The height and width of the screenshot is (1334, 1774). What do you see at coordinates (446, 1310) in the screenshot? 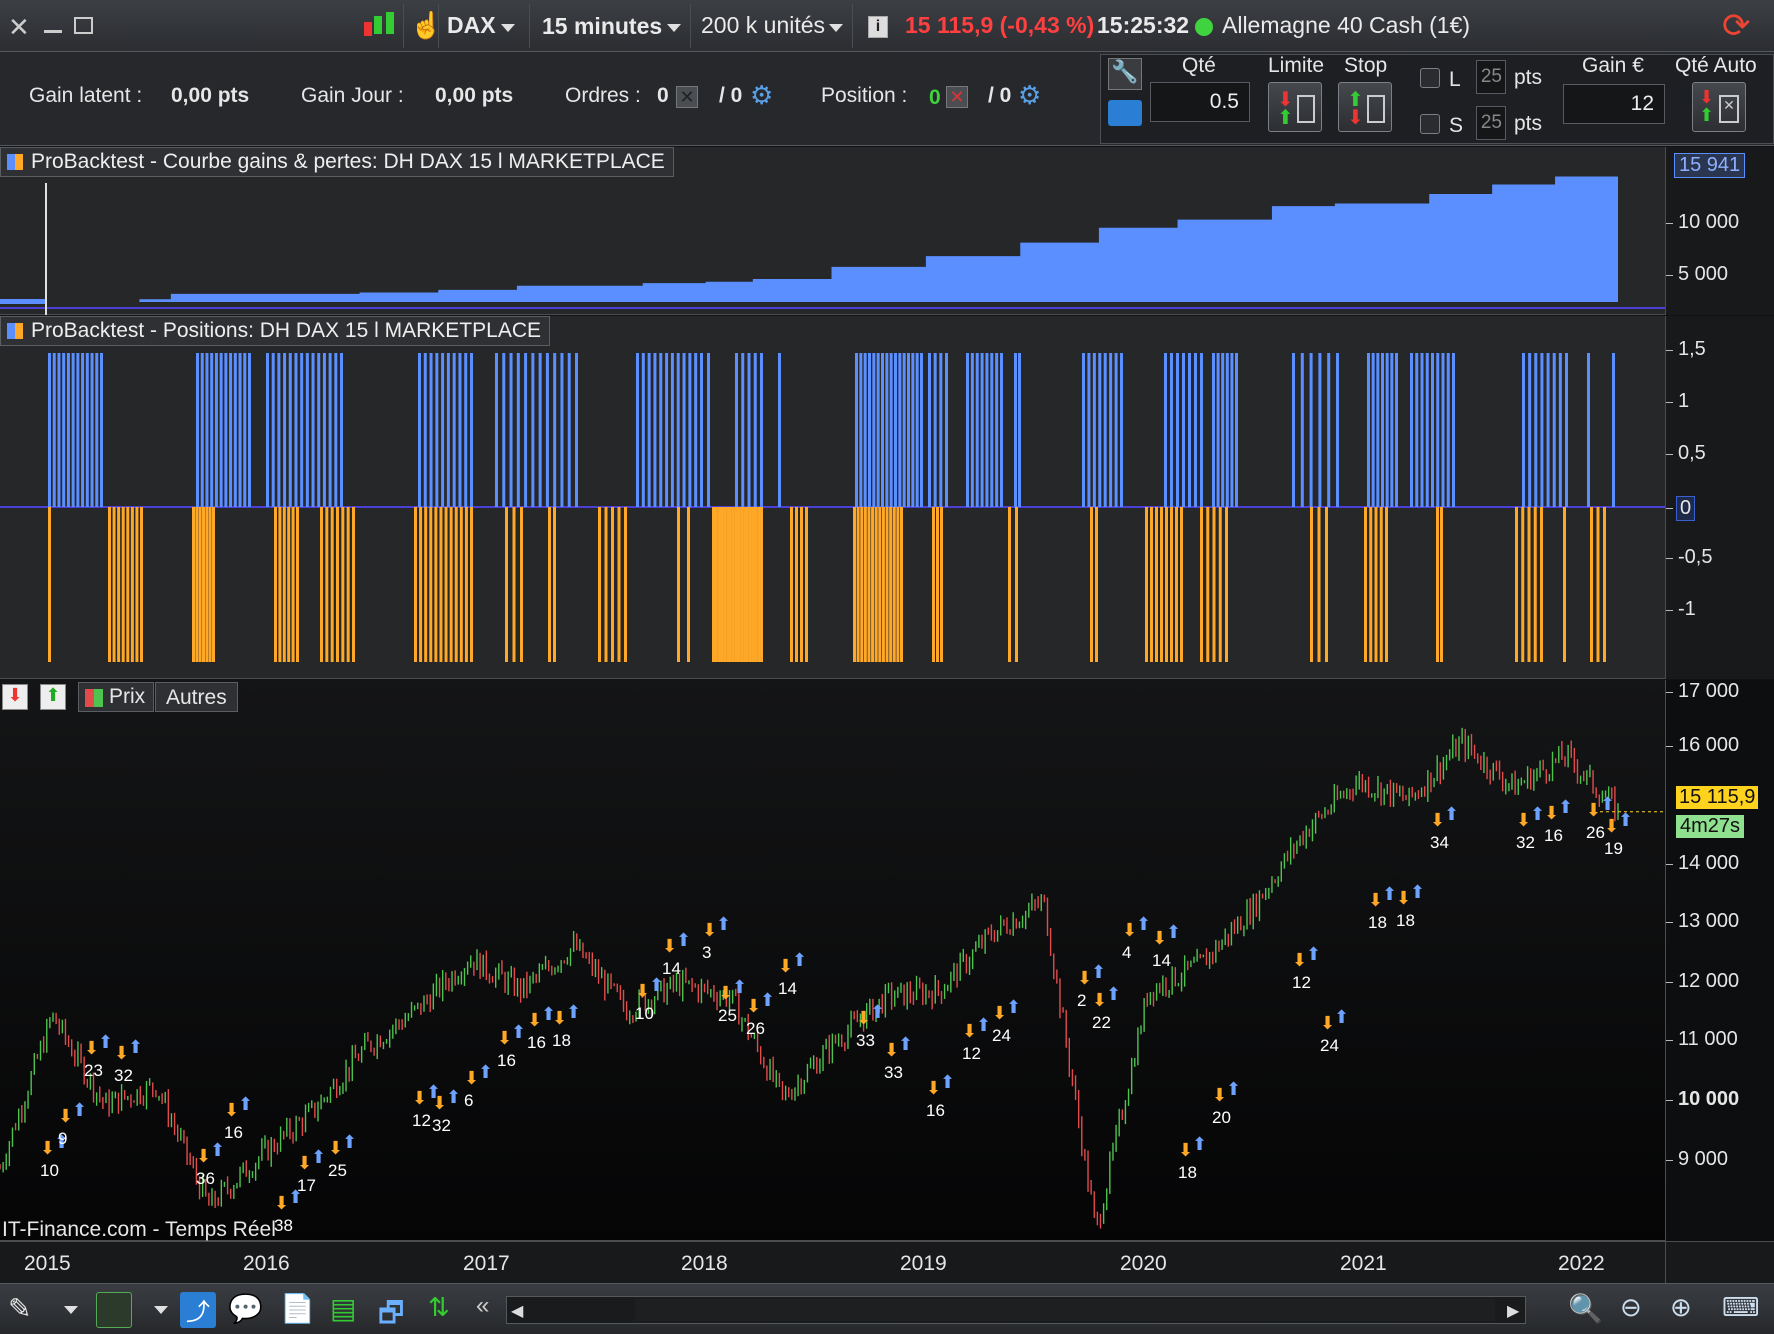
I see `trade-arrows-icon: ⇅` at bounding box center [446, 1310].